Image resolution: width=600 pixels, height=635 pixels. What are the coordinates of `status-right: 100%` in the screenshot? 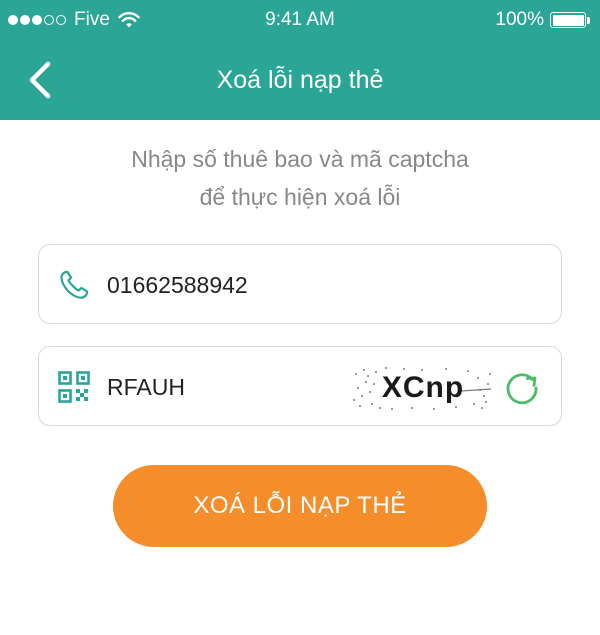 It's located at (542, 20).